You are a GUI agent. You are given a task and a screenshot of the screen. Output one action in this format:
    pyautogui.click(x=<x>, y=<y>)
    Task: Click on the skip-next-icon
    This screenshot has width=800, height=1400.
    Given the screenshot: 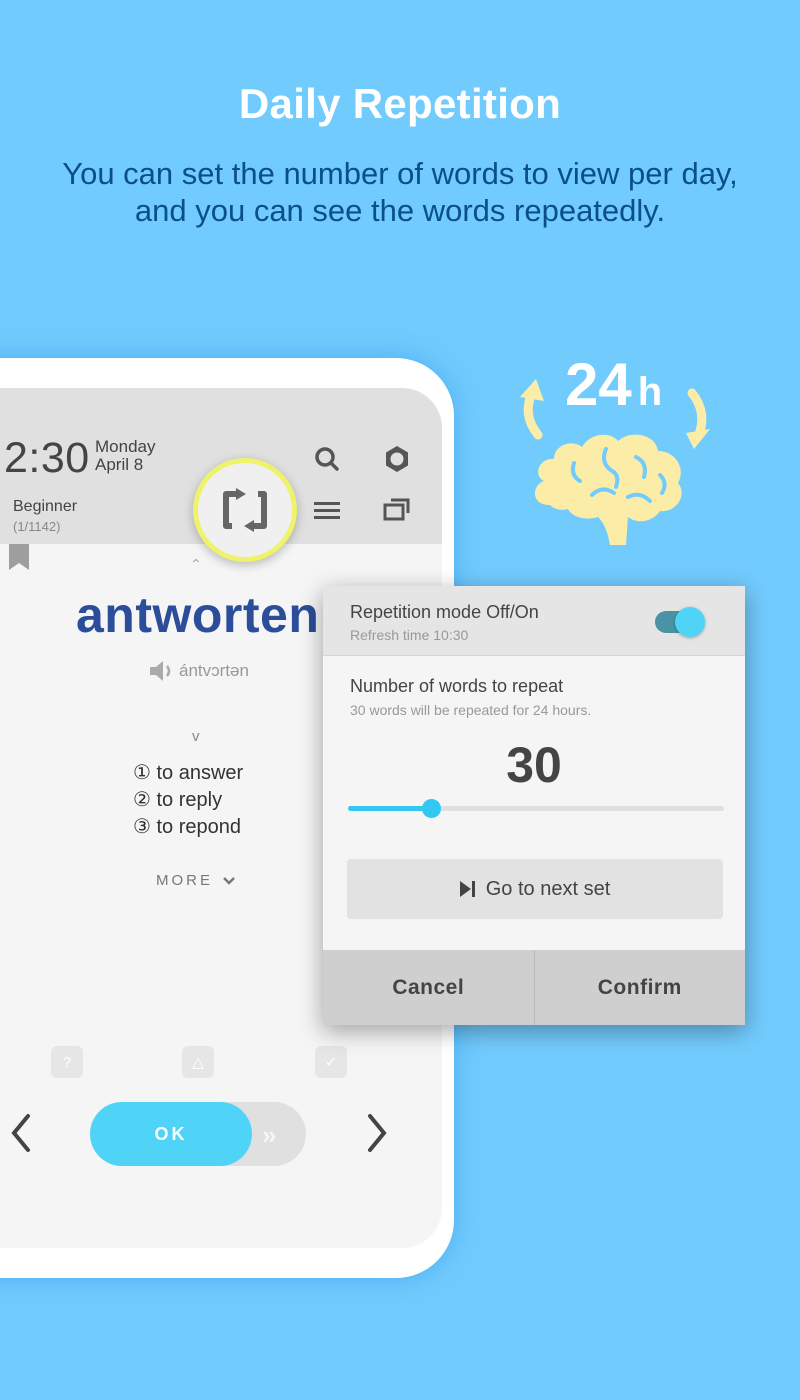 What is the action you would take?
    pyautogui.click(x=467, y=889)
    